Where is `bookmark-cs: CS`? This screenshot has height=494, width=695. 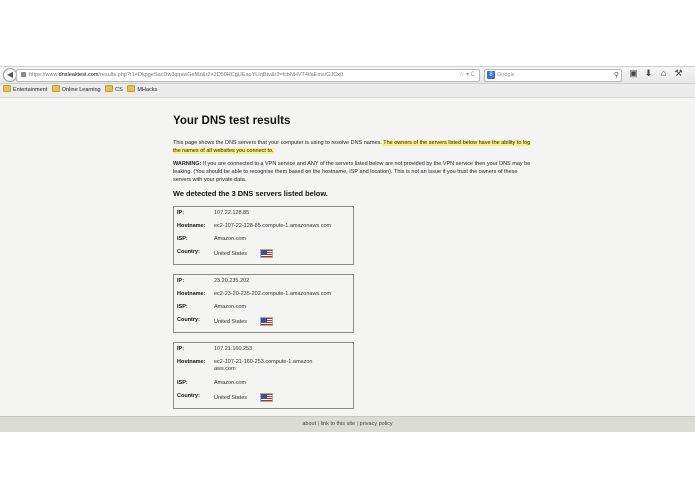
bookmark-cs: CS is located at coordinates (114, 90).